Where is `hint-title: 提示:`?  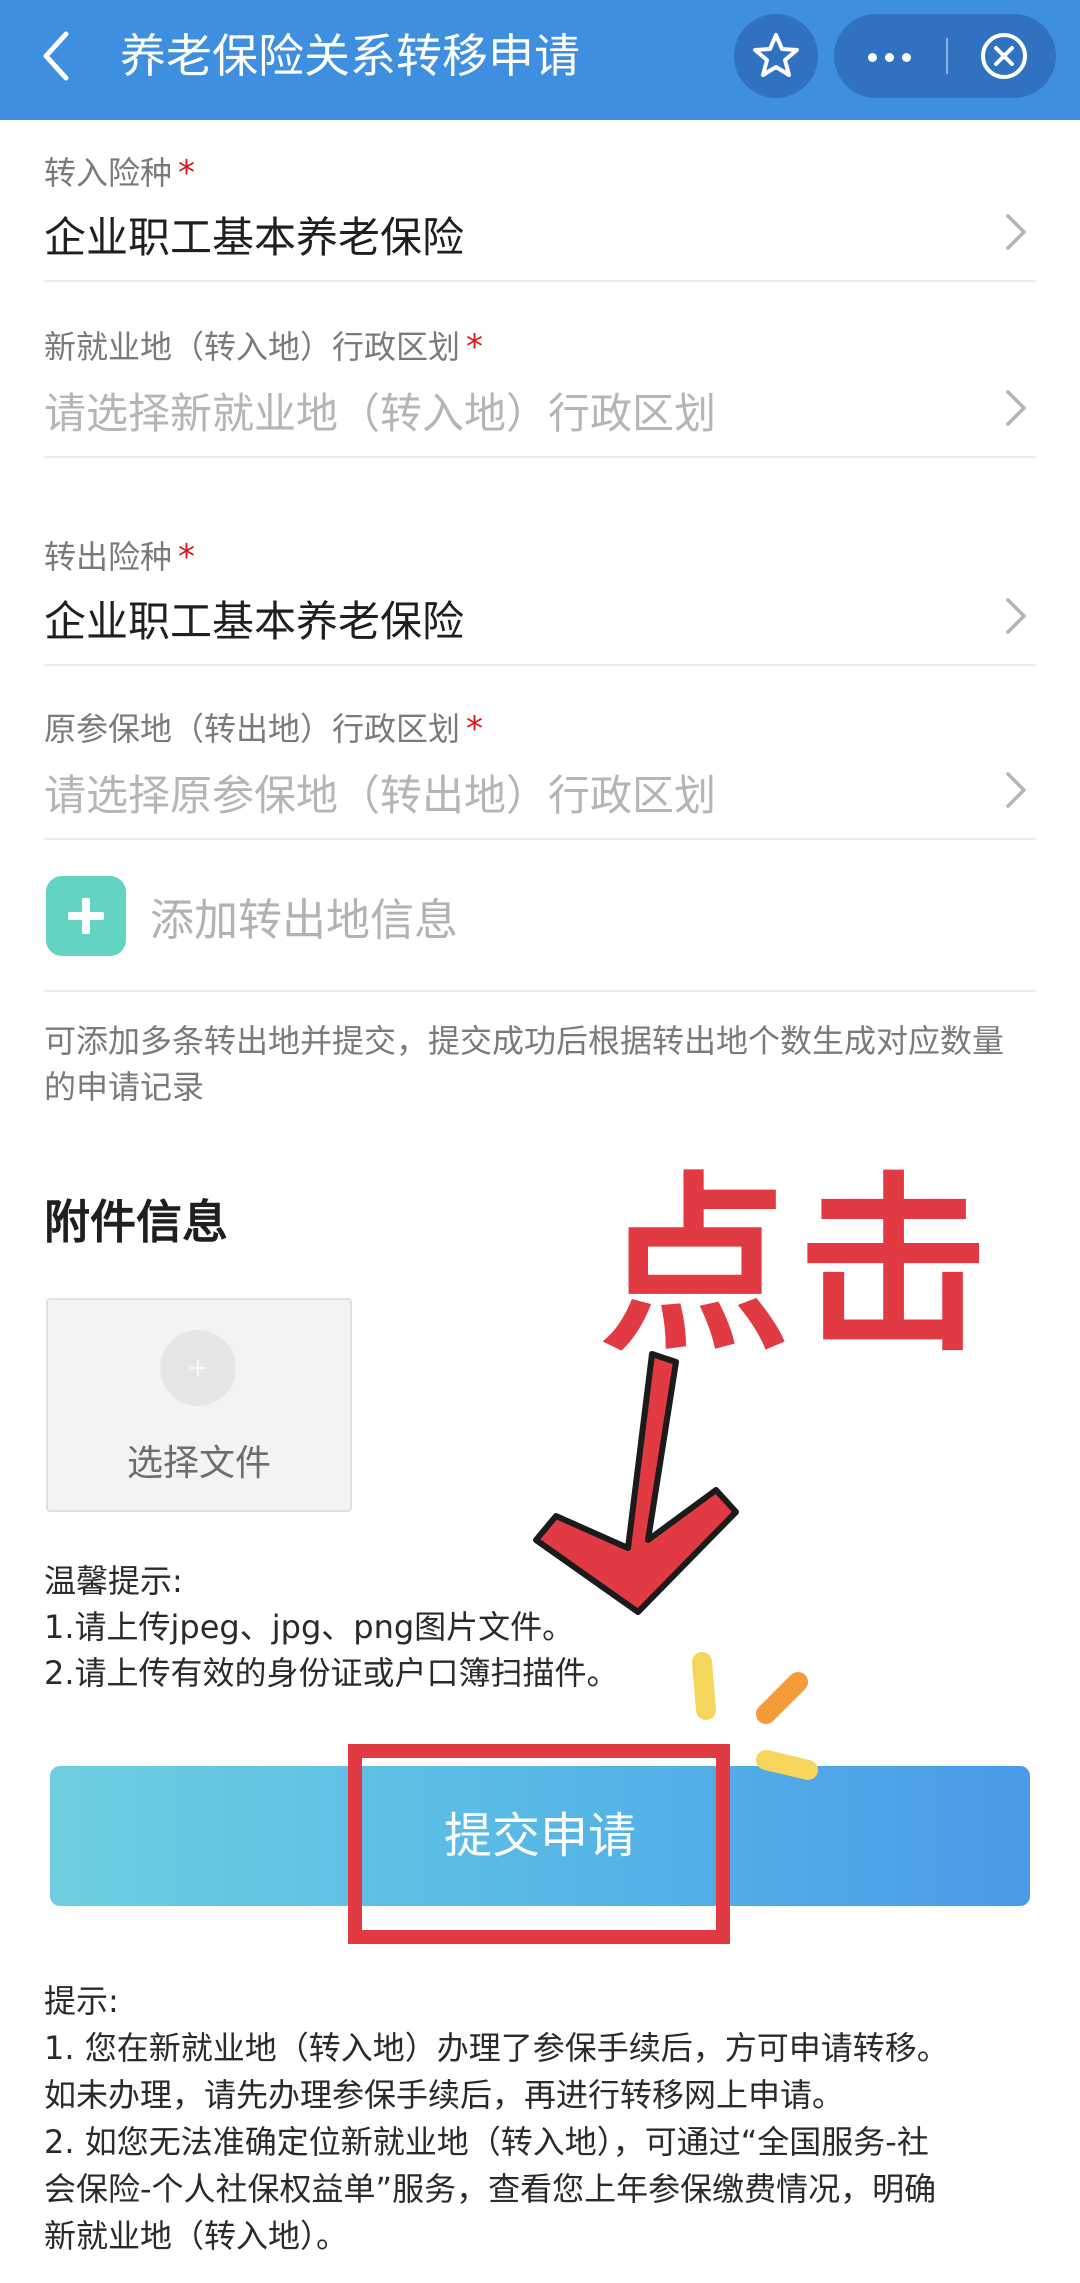
hint-title: 提示: is located at coordinates (81, 2001).